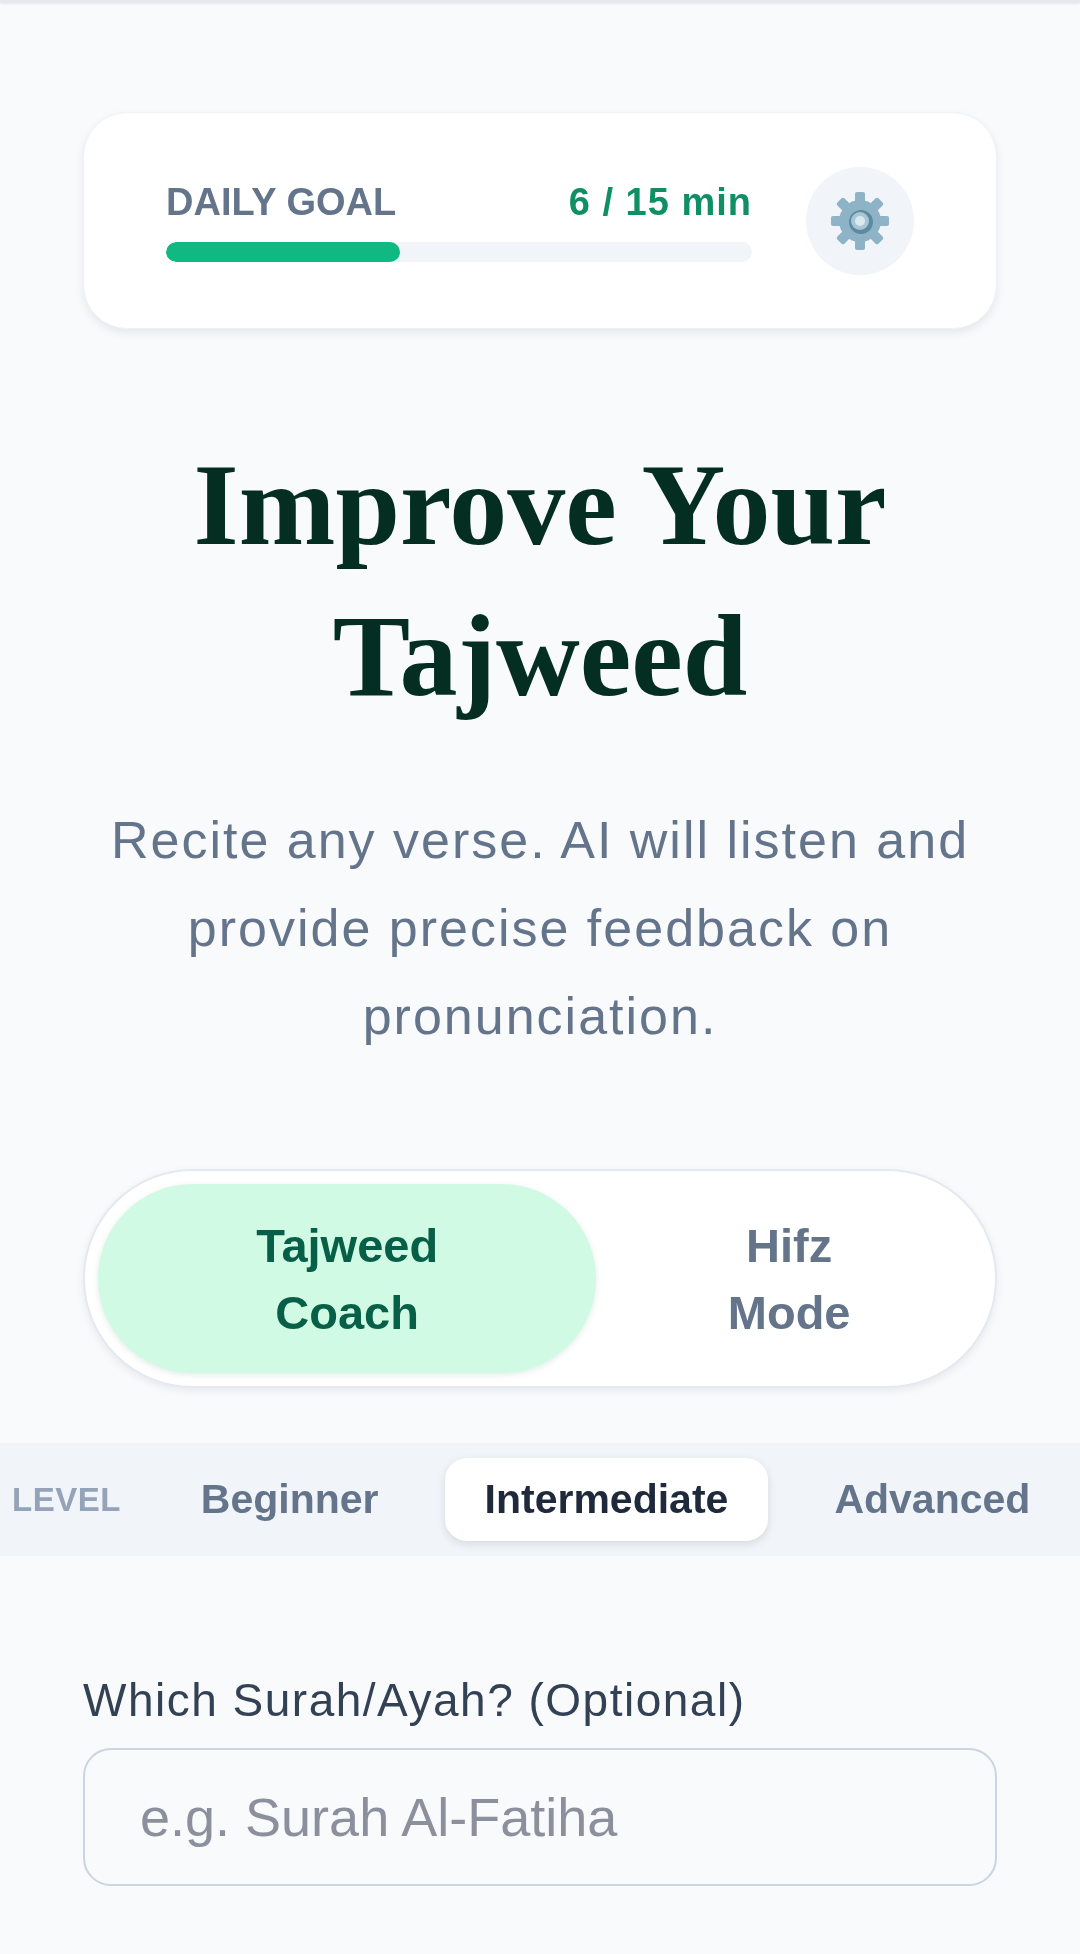  Describe the element at coordinates (347, 1278) in the screenshot. I see `mode-tab: Tajweed Coach` at that location.